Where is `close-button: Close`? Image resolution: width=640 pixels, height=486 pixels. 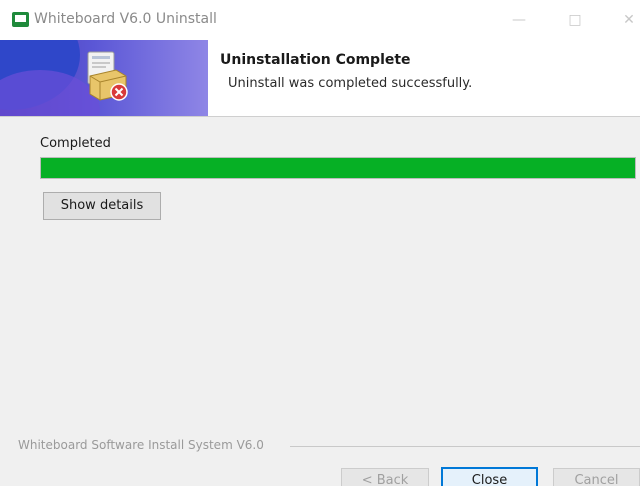
close-button: Close is located at coordinates (489, 476).